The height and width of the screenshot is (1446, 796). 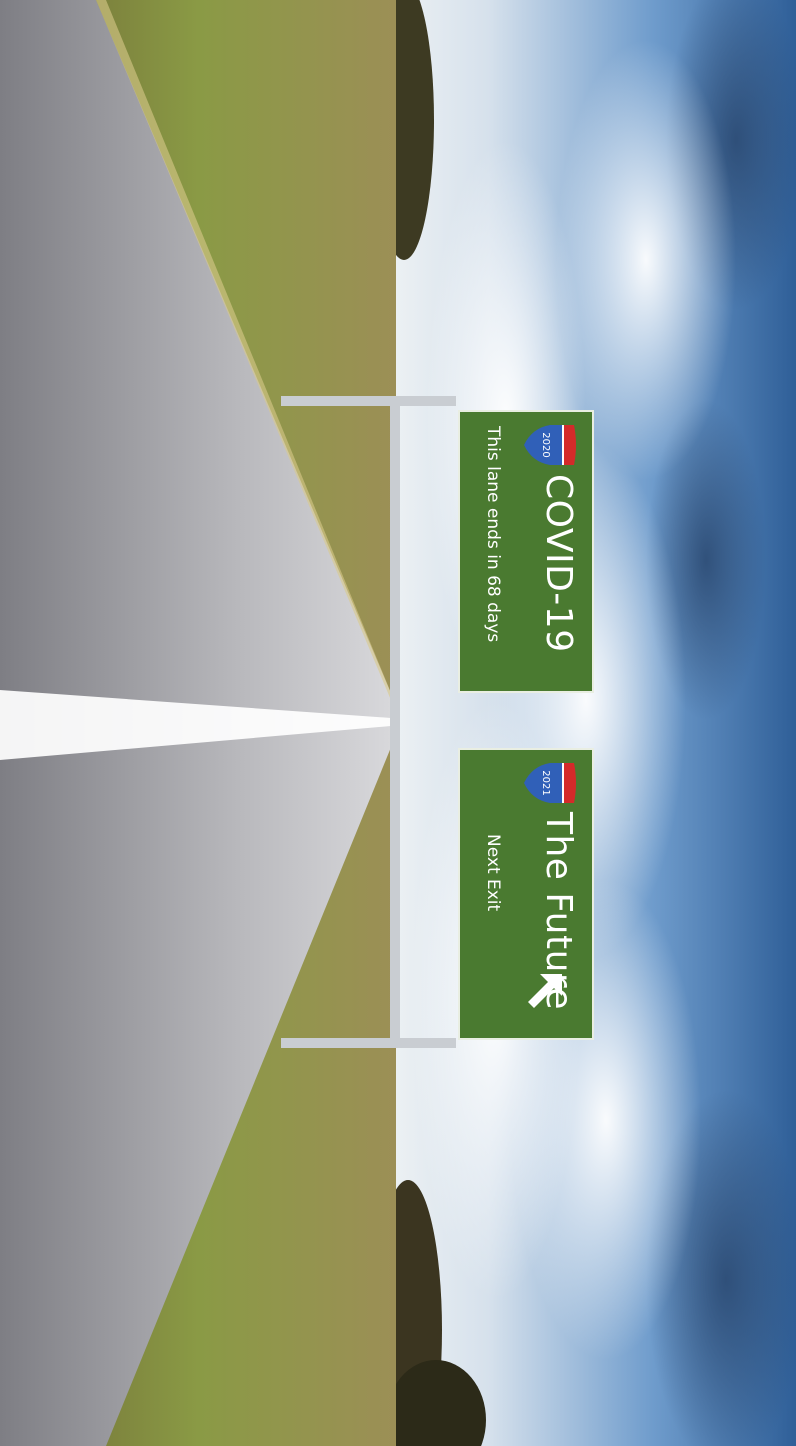 I want to click on interstate-shield-icon: 2020, so click(x=550, y=445).